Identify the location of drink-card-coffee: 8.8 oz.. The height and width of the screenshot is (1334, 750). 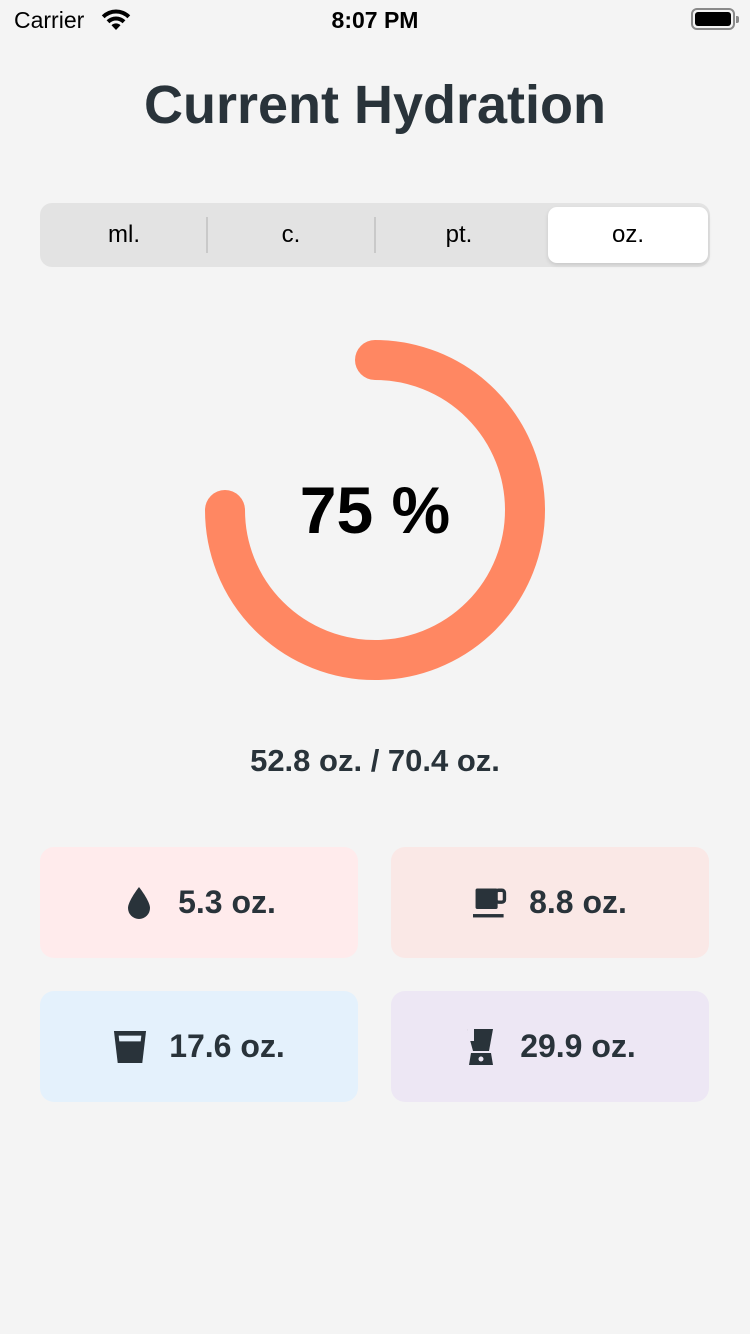
(550, 902).